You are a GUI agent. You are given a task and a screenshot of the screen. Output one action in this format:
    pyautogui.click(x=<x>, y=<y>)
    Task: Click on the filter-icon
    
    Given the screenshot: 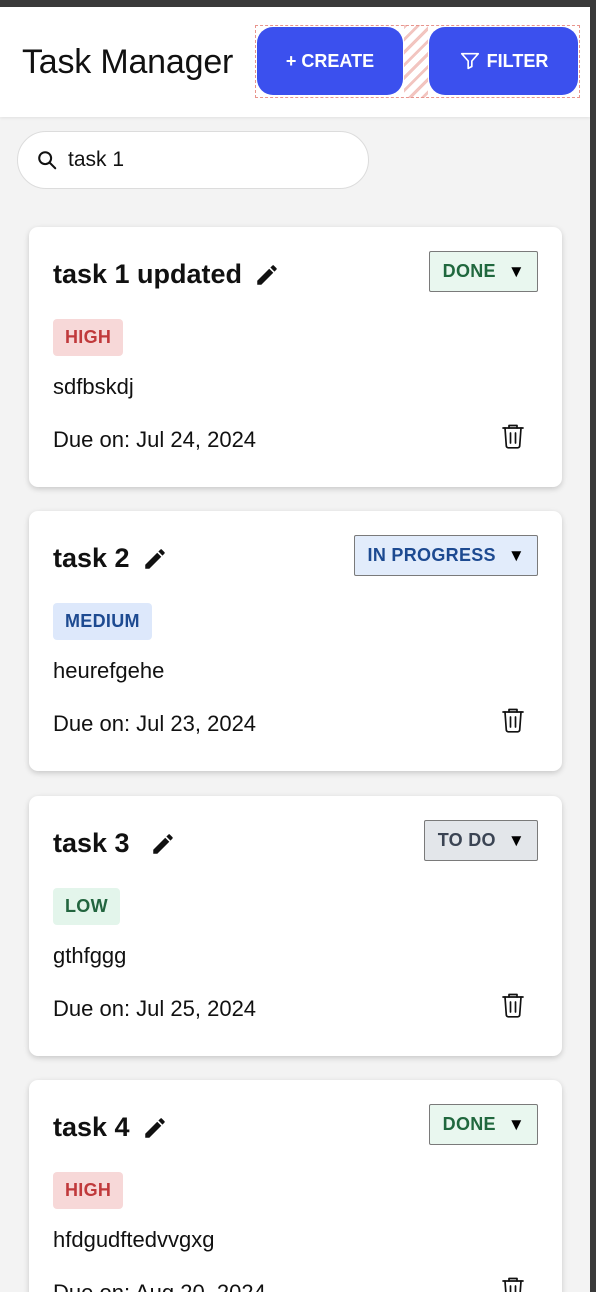 What is the action you would take?
    pyautogui.click(x=469, y=61)
    